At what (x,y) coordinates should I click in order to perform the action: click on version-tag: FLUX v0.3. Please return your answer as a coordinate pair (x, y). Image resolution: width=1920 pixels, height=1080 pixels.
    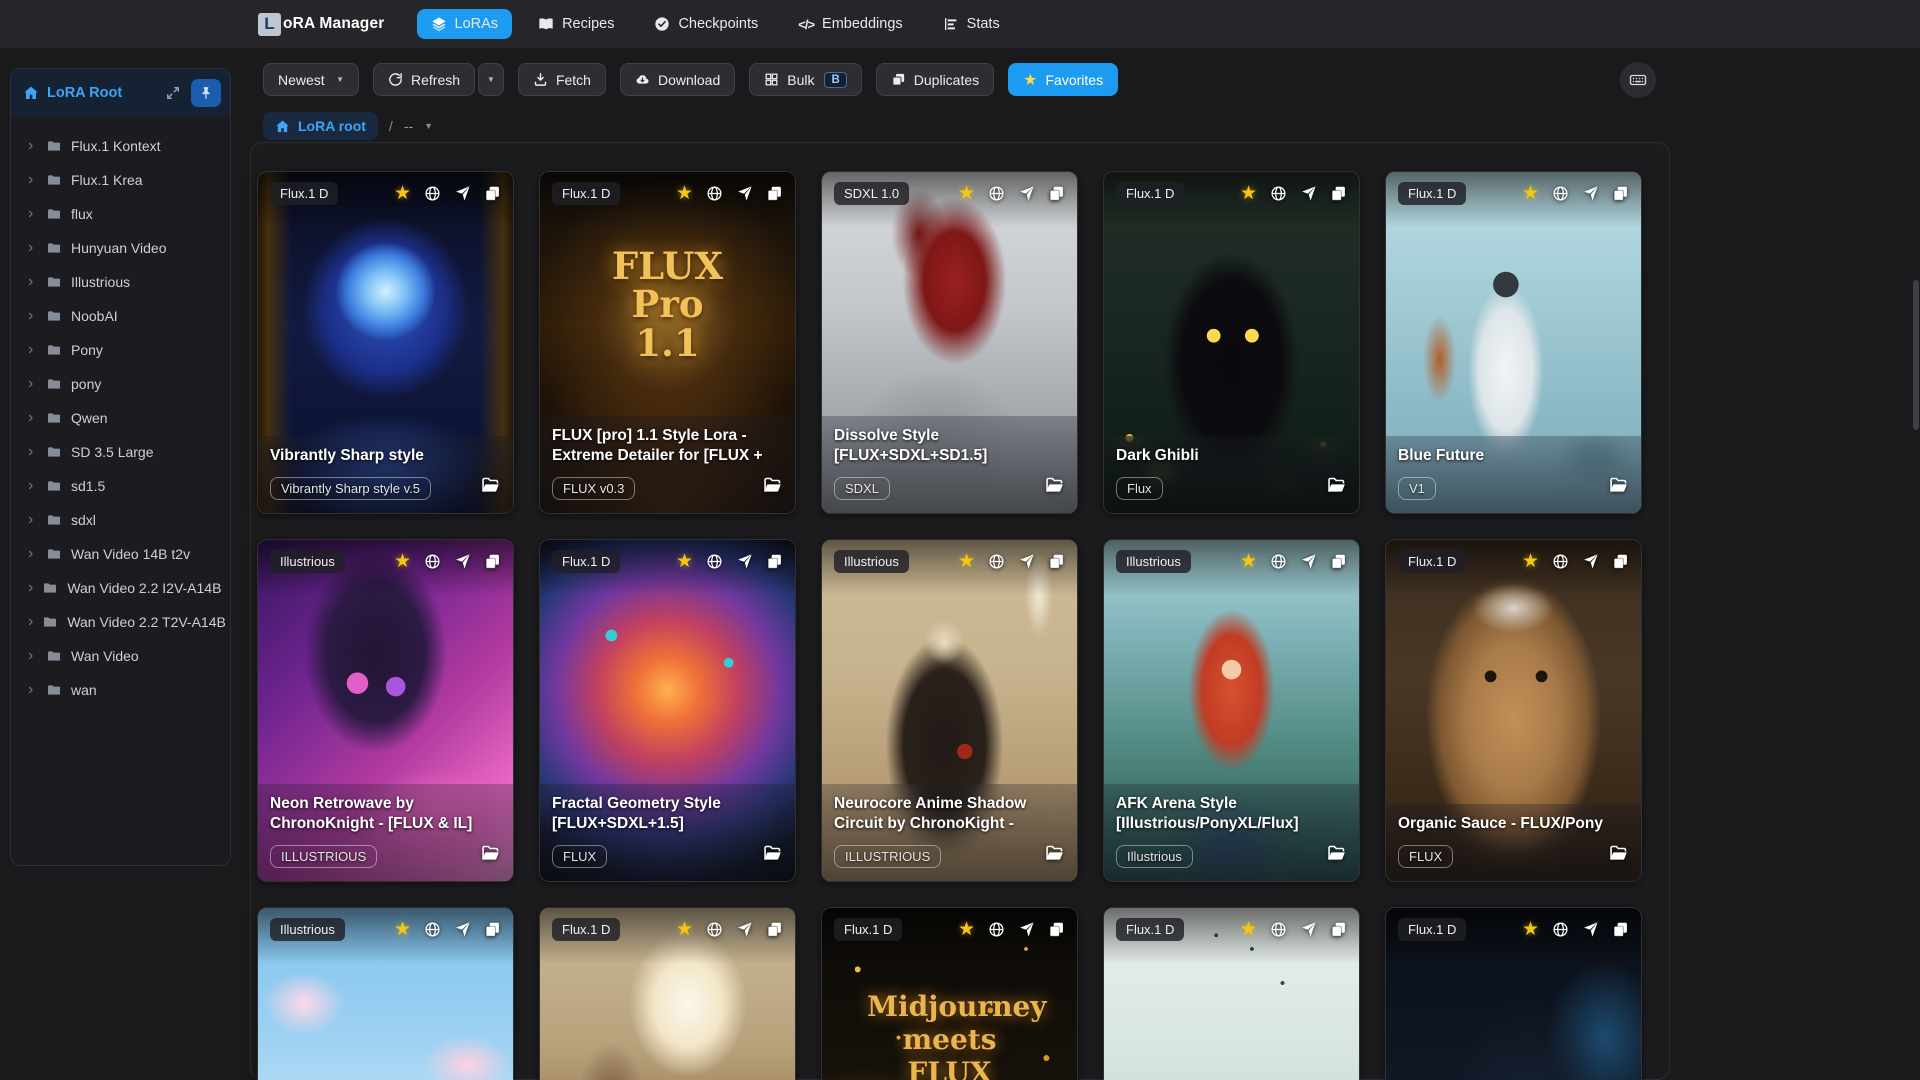
    Looking at the image, I should click on (594, 488).